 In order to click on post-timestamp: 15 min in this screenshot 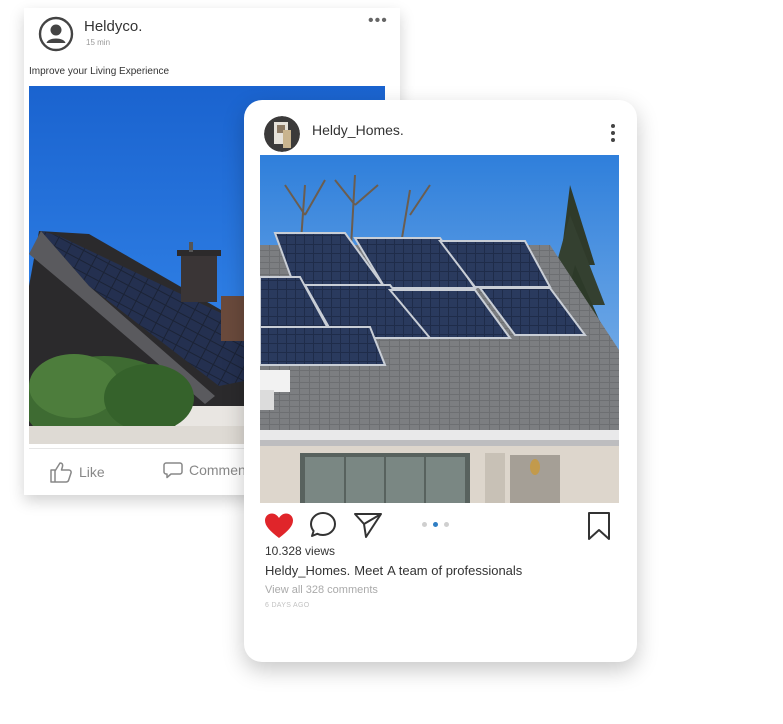, I will do `click(98, 42)`.